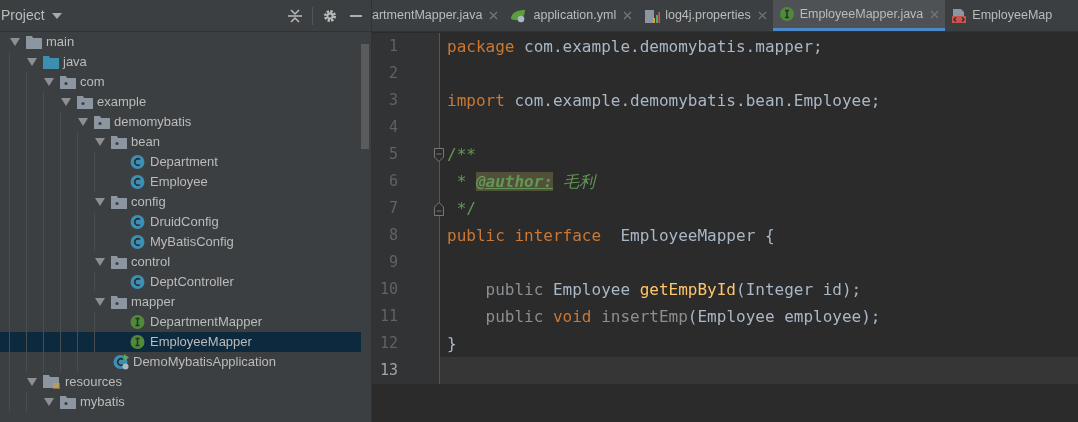 This screenshot has height=422, width=1078. I want to click on tree-item: DruidConfig, so click(180, 222).